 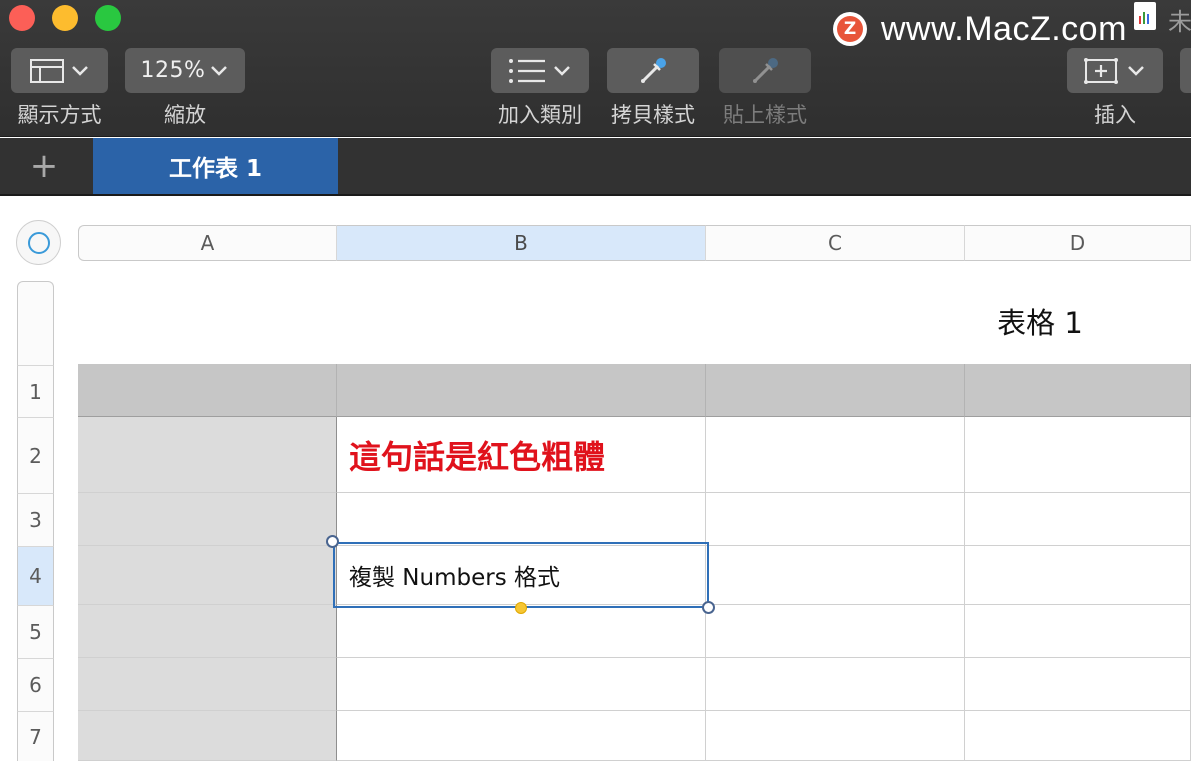 What do you see at coordinates (521, 736) in the screenshot?
I see `cell-b7` at bounding box center [521, 736].